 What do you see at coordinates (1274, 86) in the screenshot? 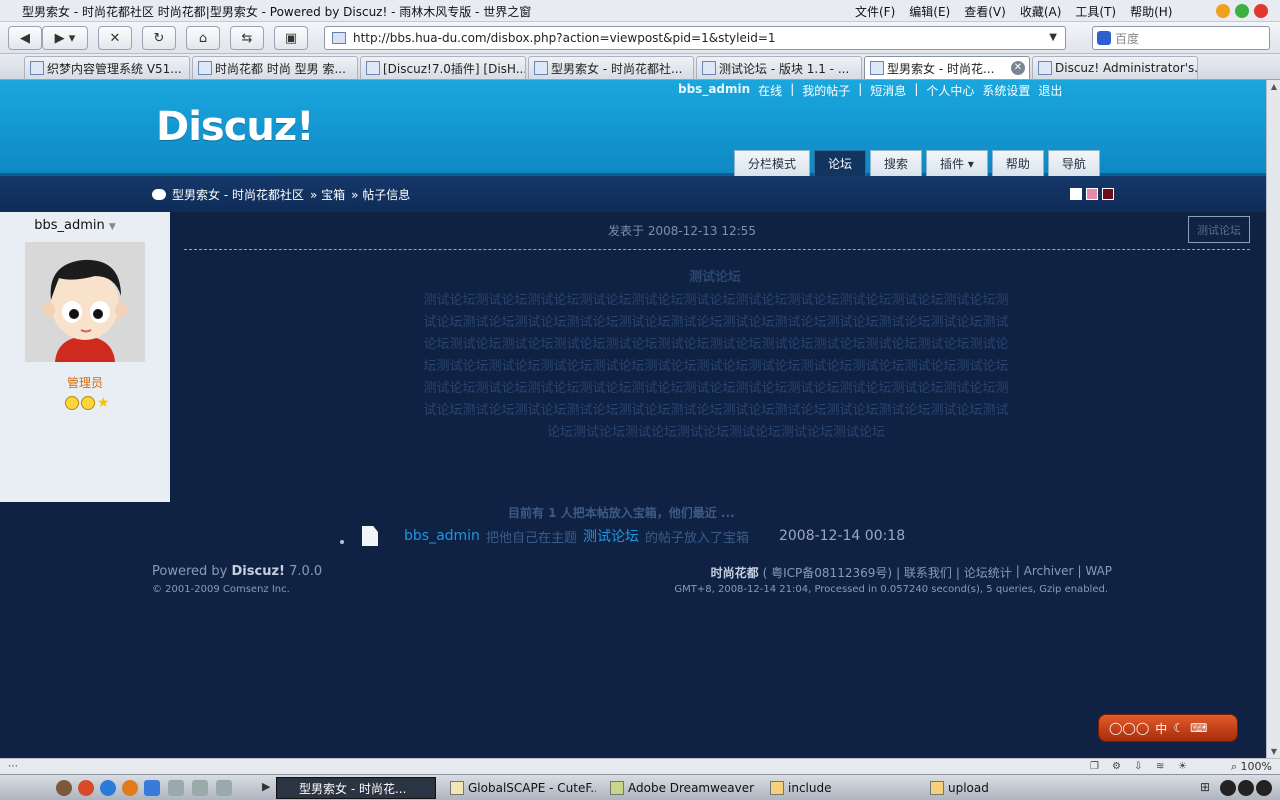
I see `scroll-up-icon: ▲` at bounding box center [1274, 86].